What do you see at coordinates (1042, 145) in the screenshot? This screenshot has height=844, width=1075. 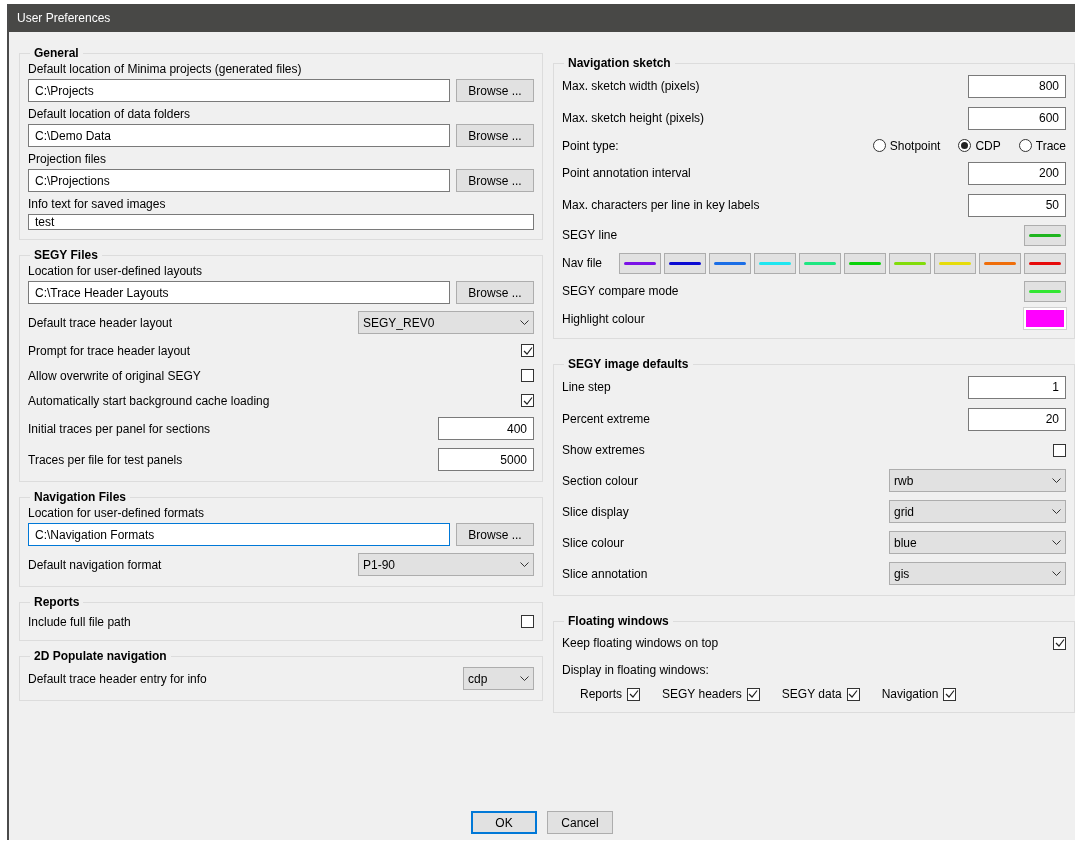 I see `radio-option: Trace` at bounding box center [1042, 145].